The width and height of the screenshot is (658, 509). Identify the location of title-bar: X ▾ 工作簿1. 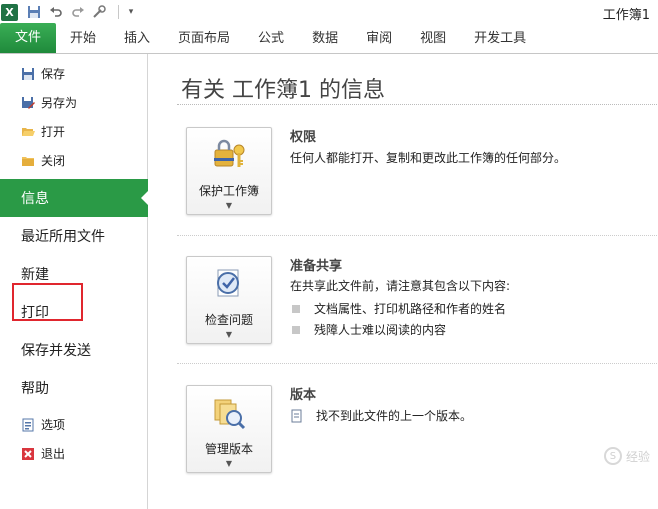
(329, 12).